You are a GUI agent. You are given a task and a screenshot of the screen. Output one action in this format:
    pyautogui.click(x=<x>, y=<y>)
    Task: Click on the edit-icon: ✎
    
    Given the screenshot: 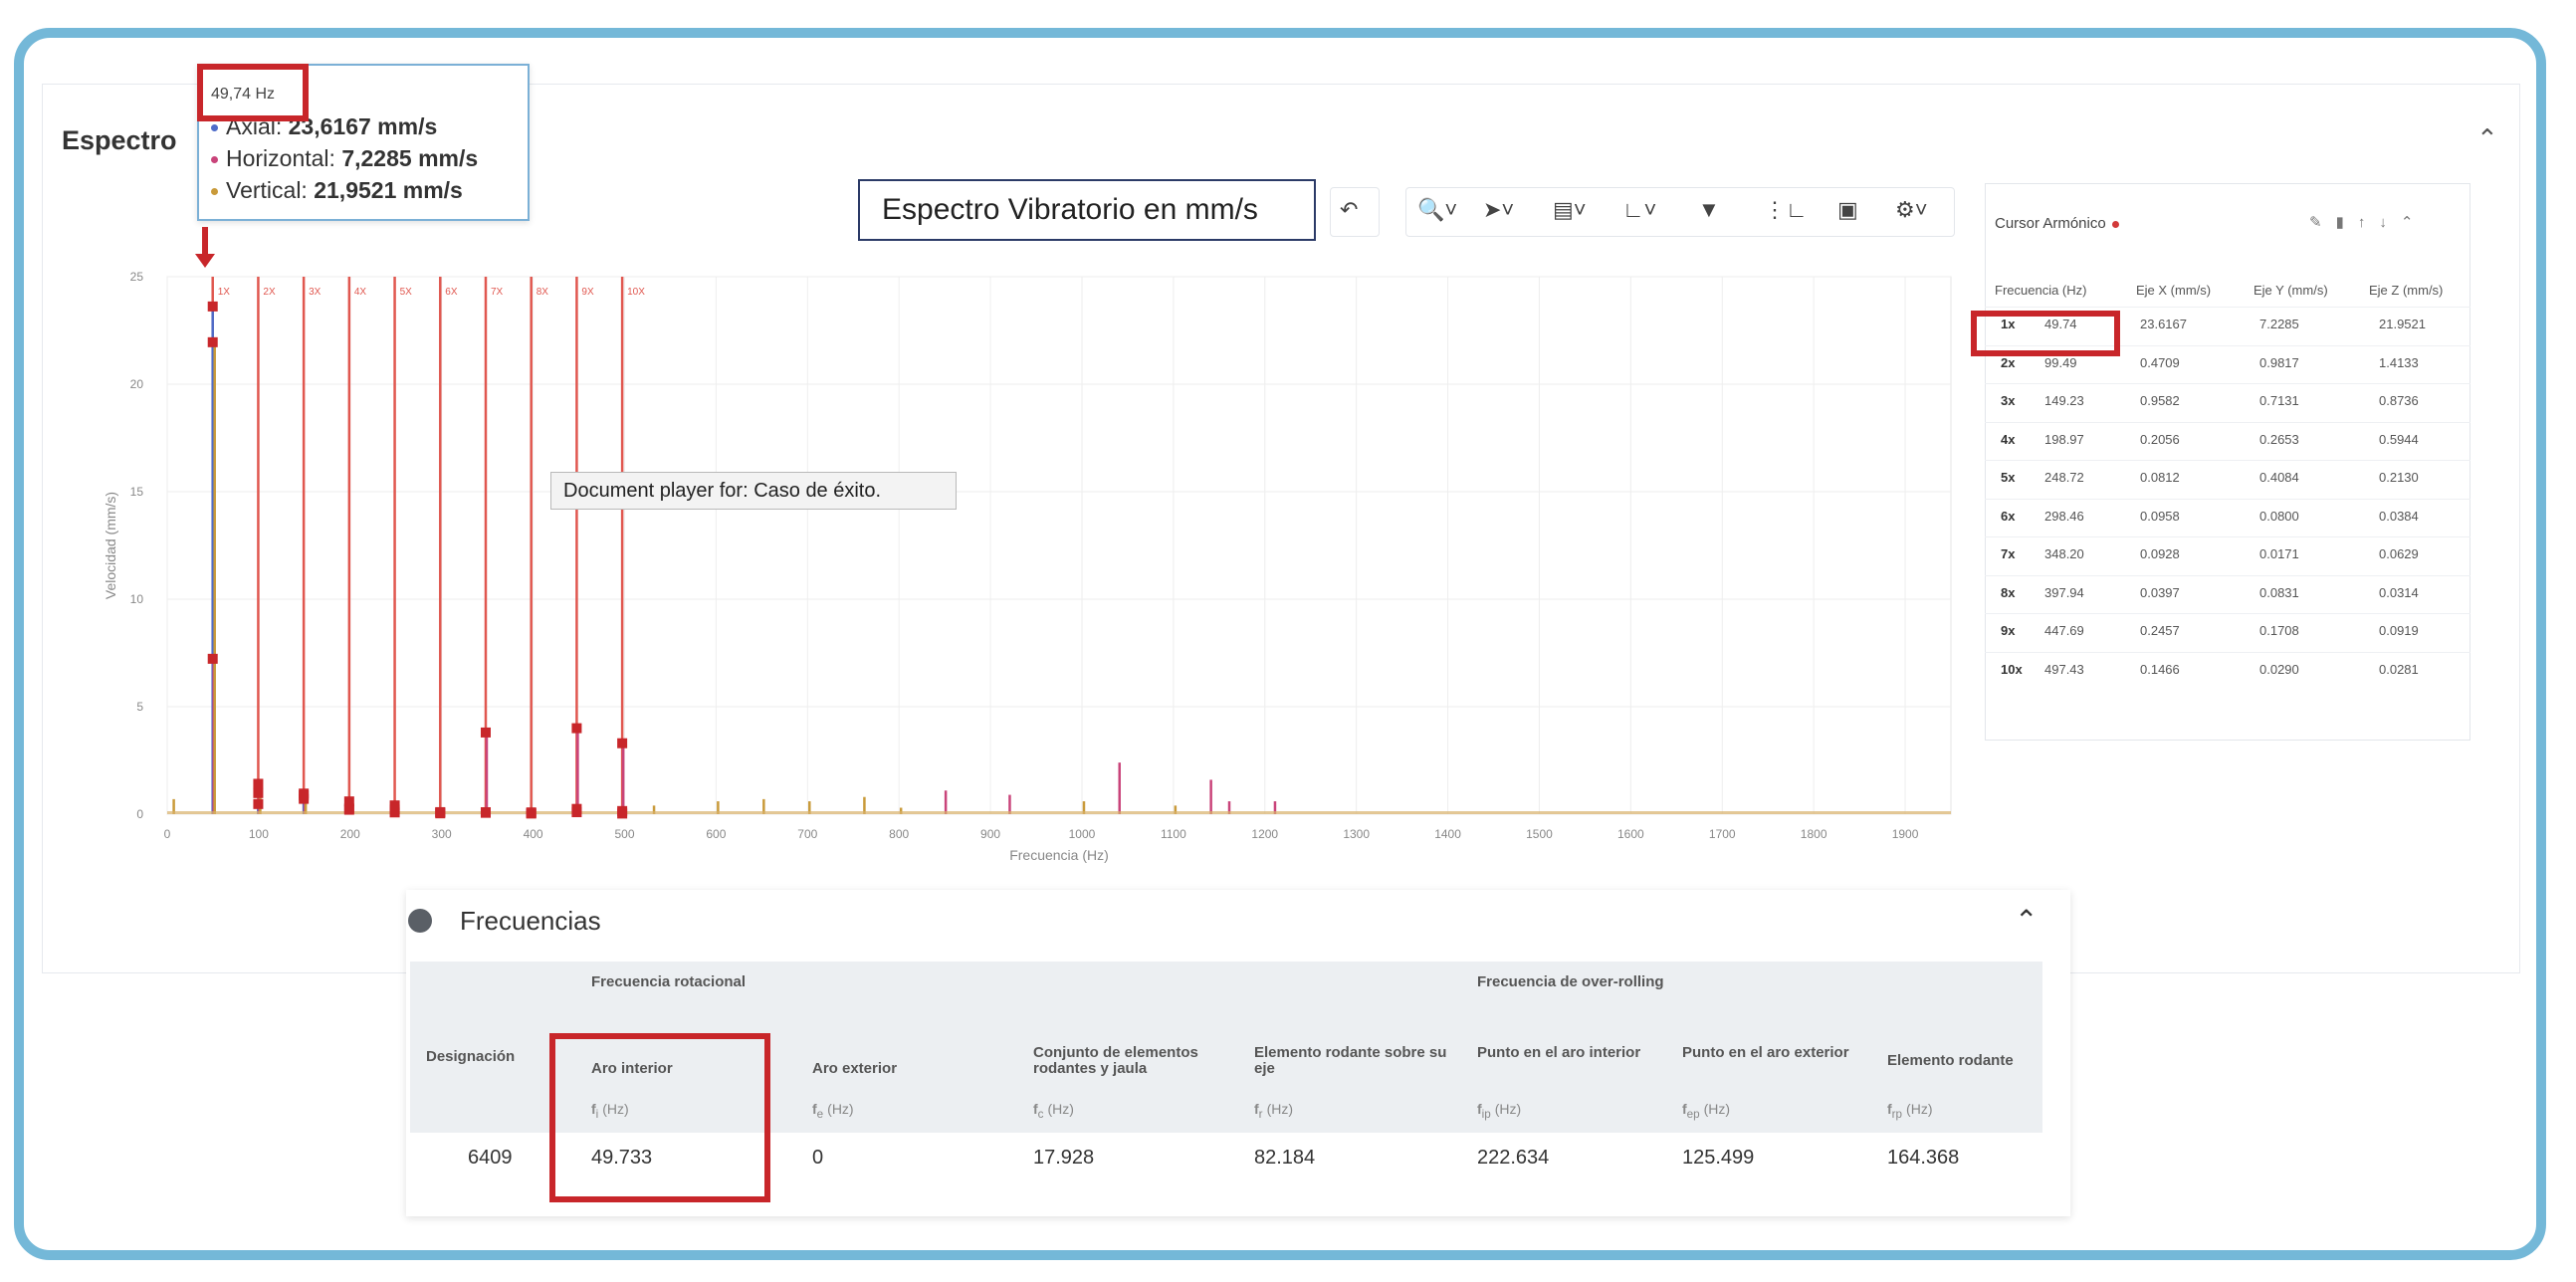 What is the action you would take?
    pyautogui.click(x=2322, y=222)
    